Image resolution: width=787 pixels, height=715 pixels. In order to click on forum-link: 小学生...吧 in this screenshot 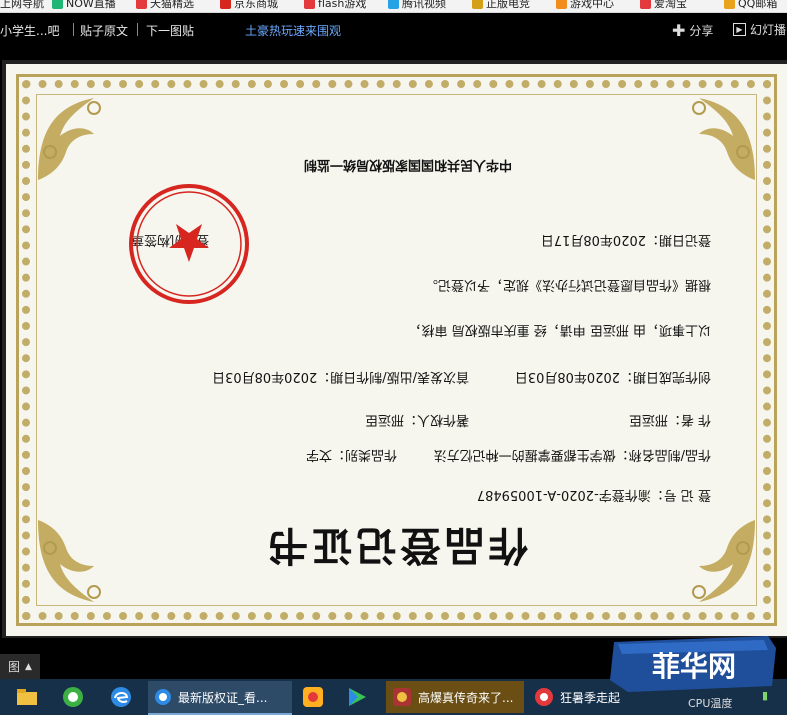, I will do `click(29, 30)`.